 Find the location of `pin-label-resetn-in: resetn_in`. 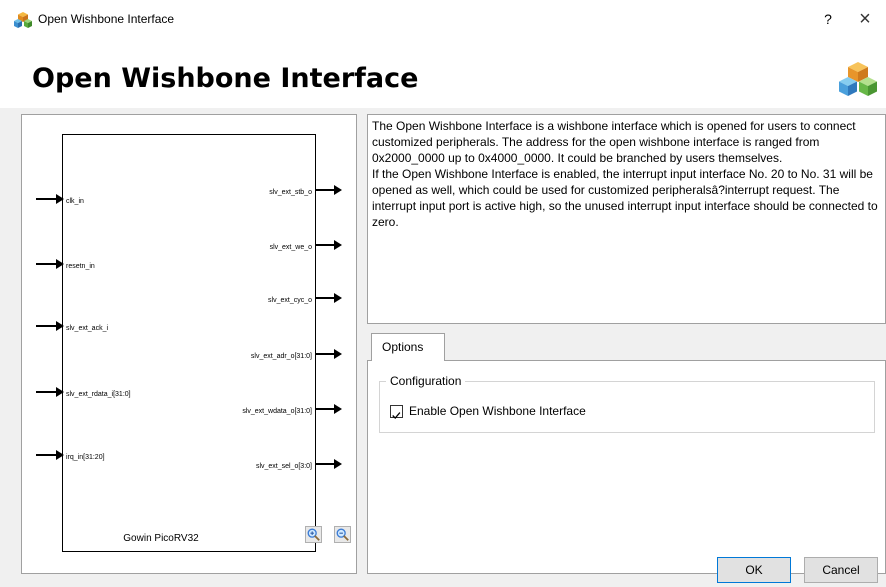

pin-label-resetn-in: resetn_in is located at coordinates (80, 266).